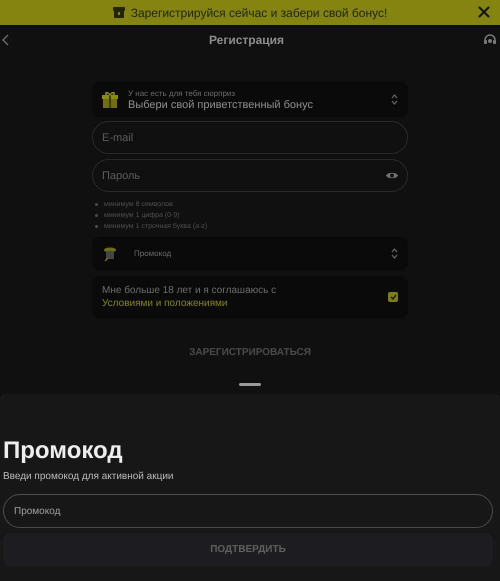  I want to click on terms-link: Условиями и положениями, so click(165, 303).